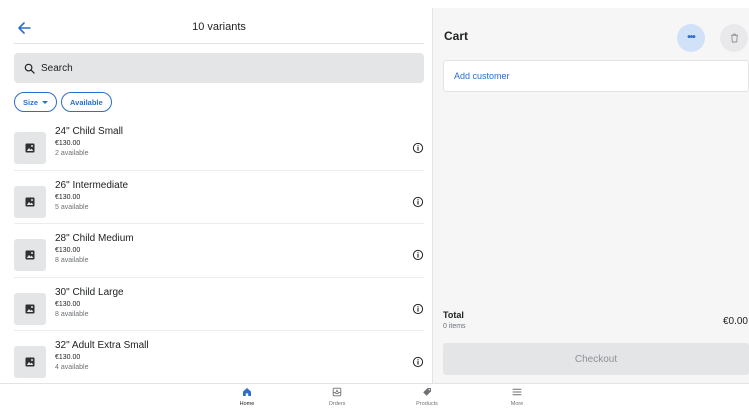 The height and width of the screenshot is (411, 749). Describe the element at coordinates (89, 131) in the screenshot. I see `variant-name: 24" Child Small` at that location.